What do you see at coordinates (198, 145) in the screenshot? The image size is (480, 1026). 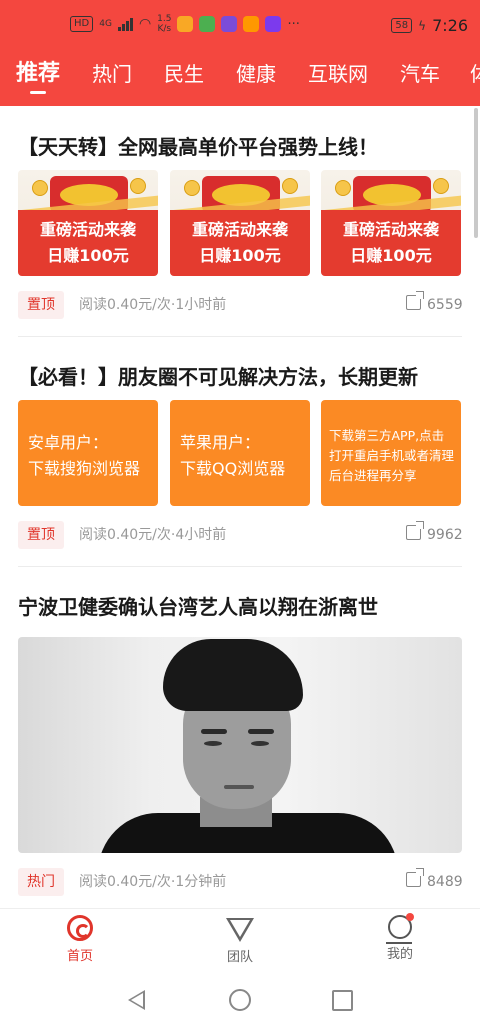 I see `article-title: 【天天转】全网最高单价平台强势上线！` at bounding box center [198, 145].